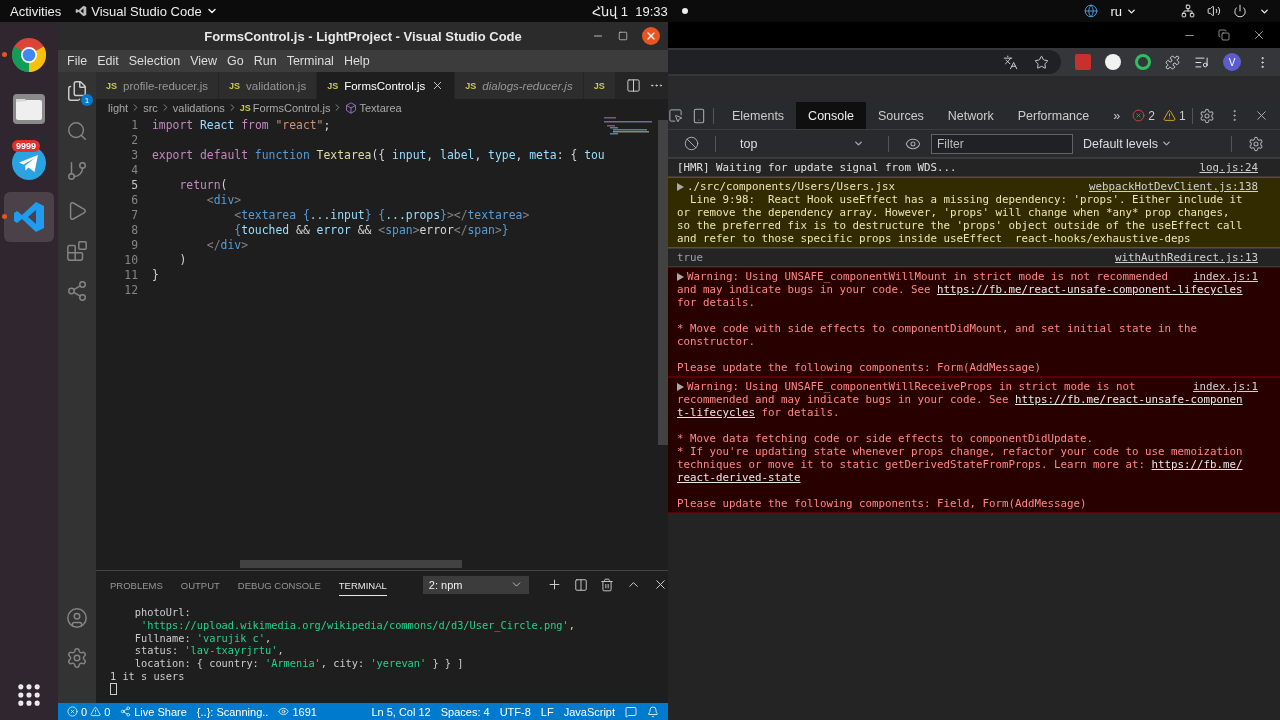  Describe the element at coordinates (831, 115) in the screenshot. I see `devtools-tab: Console` at that location.